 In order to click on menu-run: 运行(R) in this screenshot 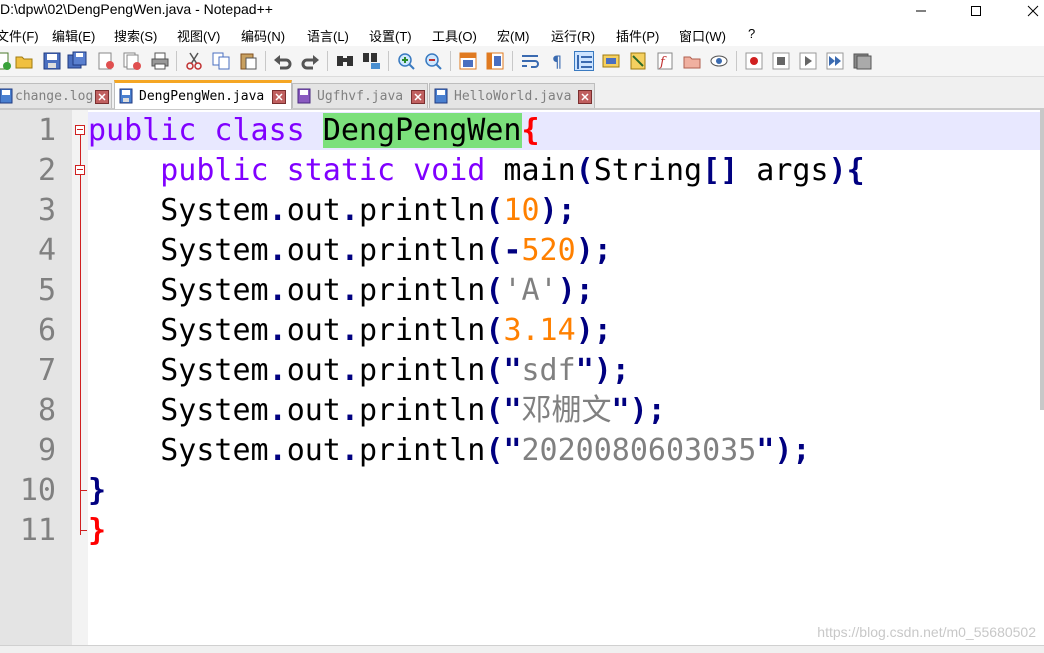, I will do `click(573, 35)`.